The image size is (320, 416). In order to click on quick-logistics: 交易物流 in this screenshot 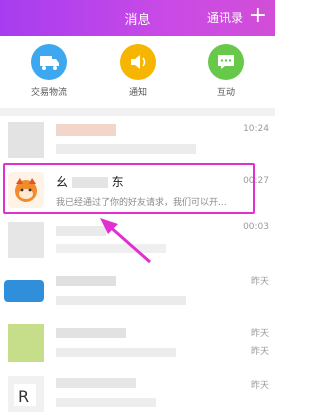, I will do `click(49, 71)`.